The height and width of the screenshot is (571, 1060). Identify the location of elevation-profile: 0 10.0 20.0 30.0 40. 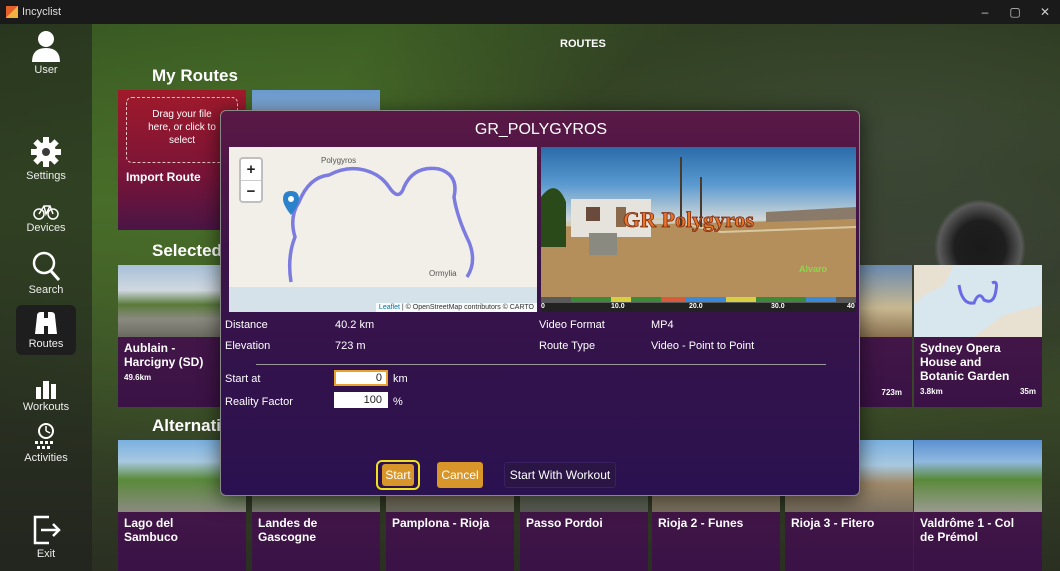
(698, 304).